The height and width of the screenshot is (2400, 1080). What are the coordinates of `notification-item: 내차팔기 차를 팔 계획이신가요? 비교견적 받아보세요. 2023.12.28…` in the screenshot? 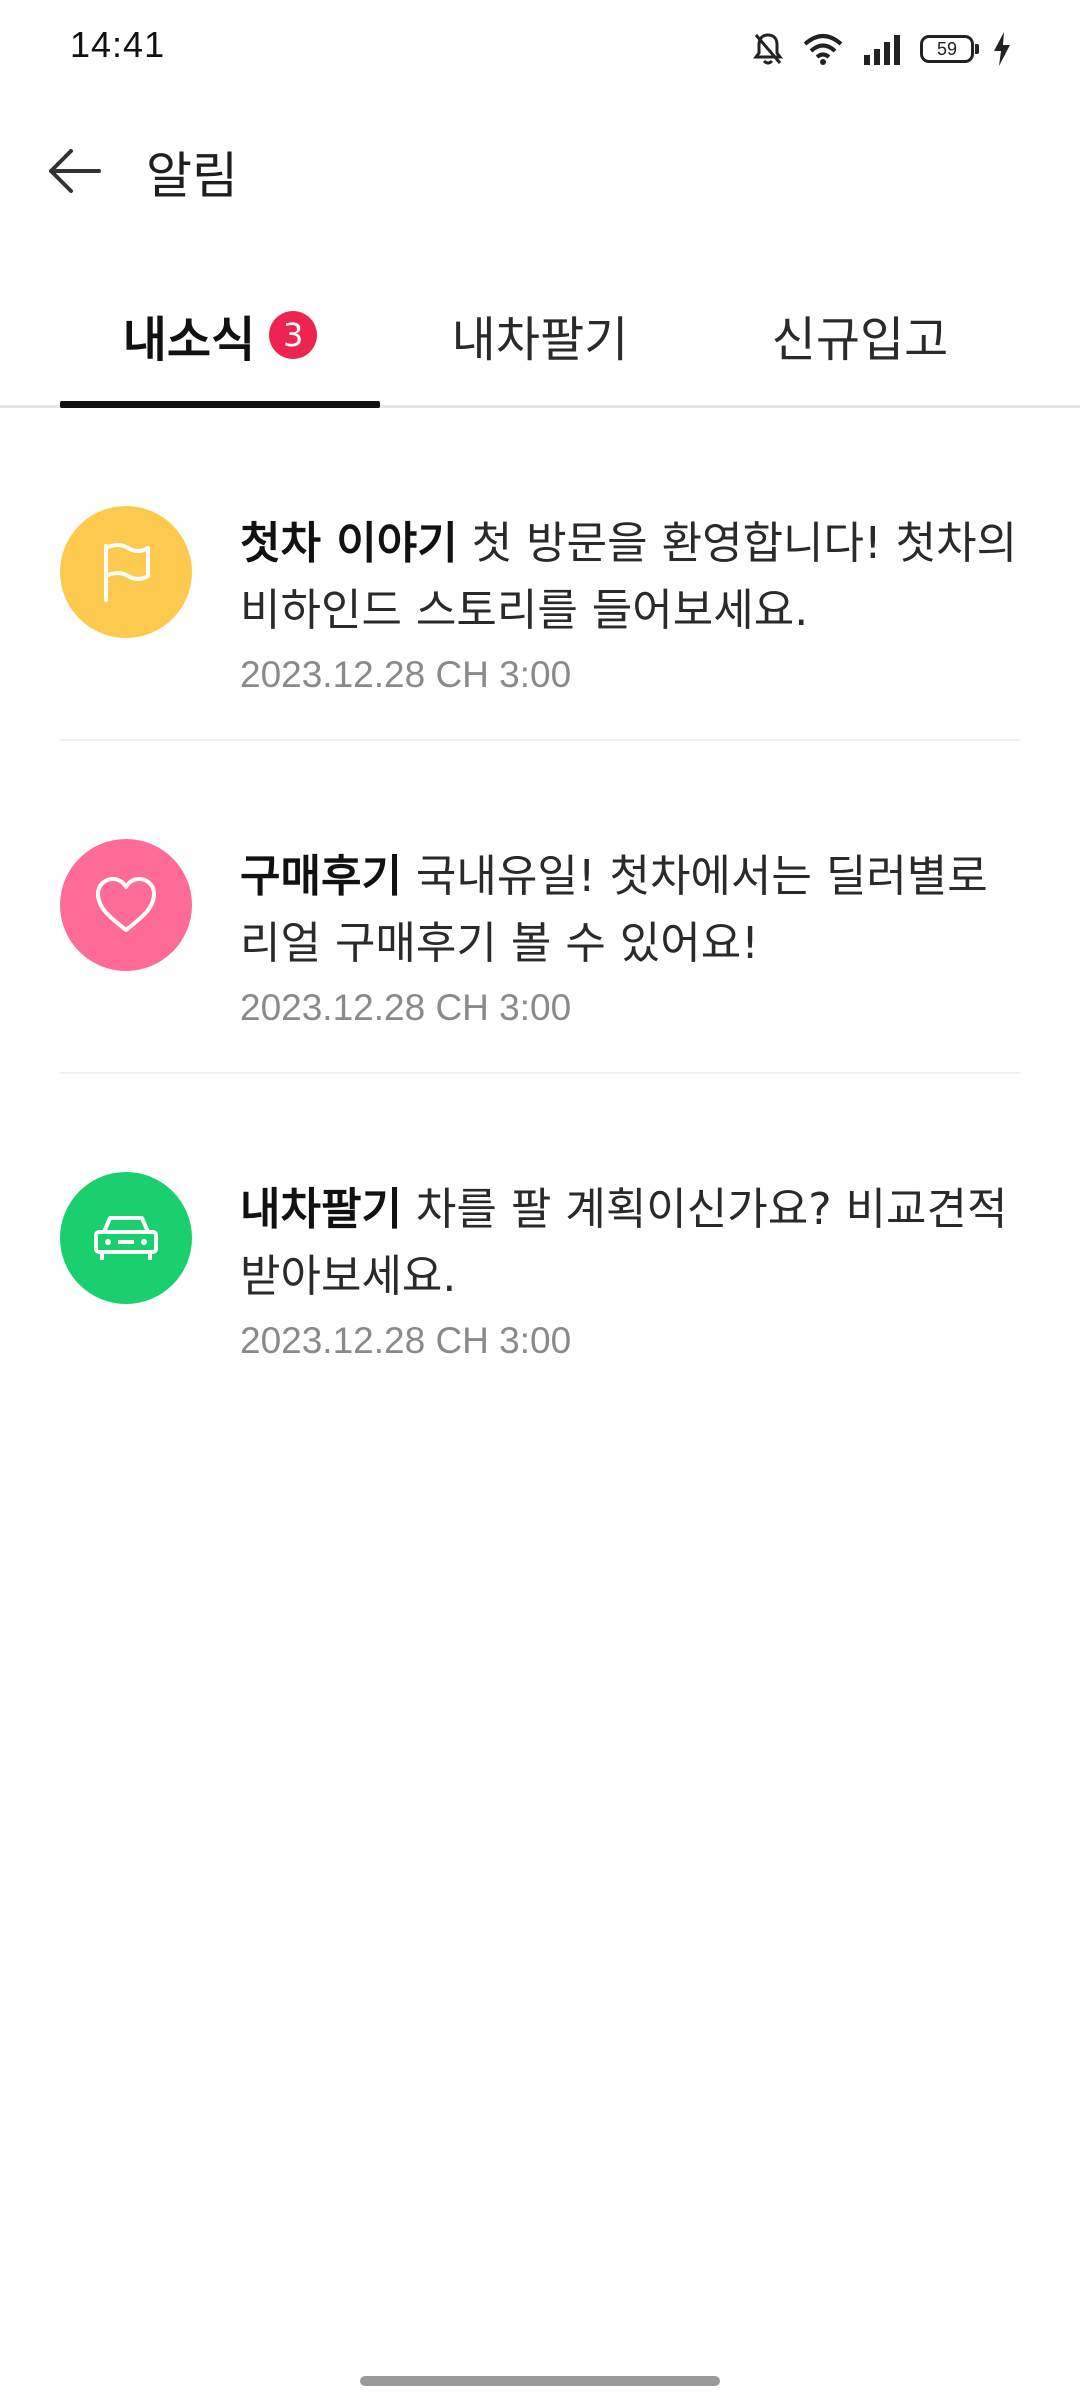 It's located at (540, 1240).